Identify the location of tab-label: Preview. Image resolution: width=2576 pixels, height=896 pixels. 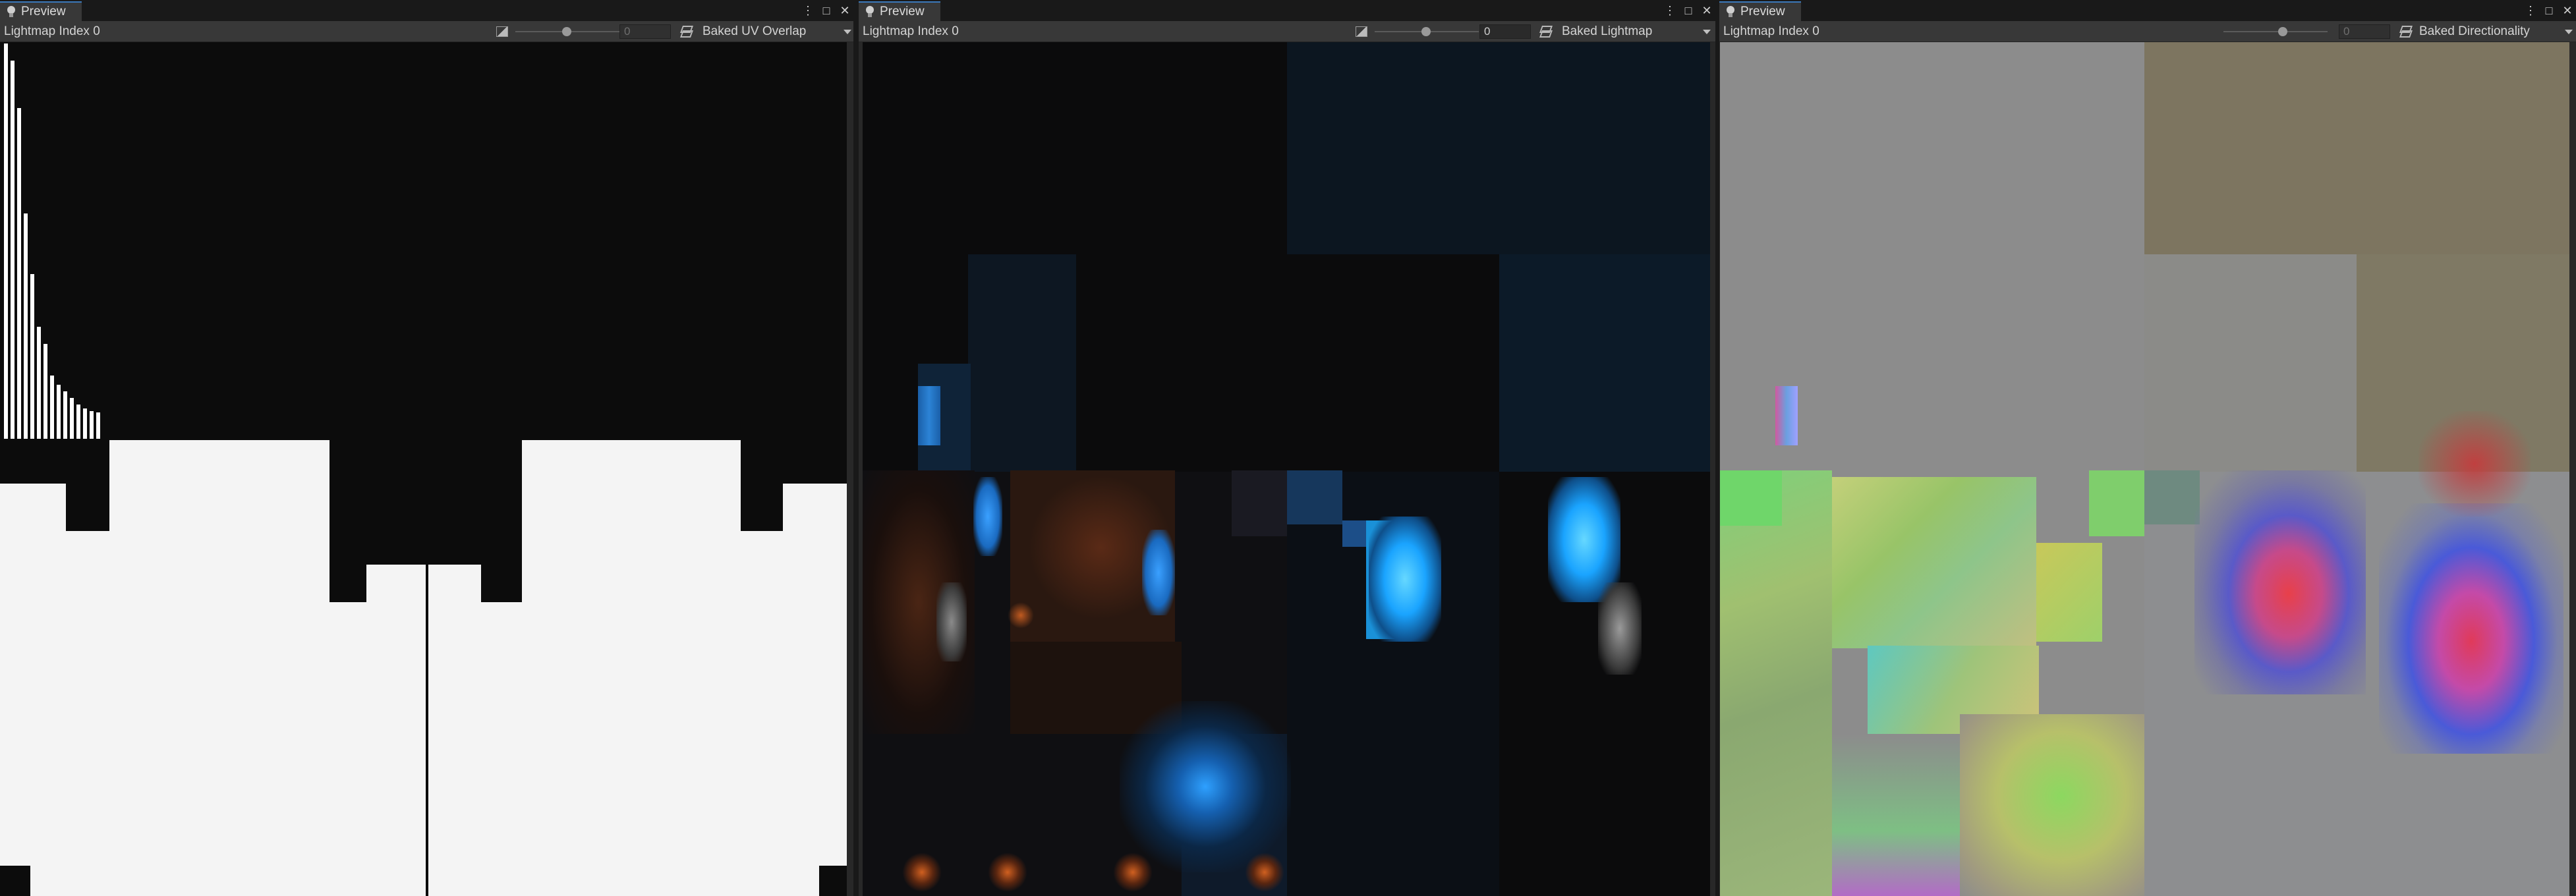
(1762, 11).